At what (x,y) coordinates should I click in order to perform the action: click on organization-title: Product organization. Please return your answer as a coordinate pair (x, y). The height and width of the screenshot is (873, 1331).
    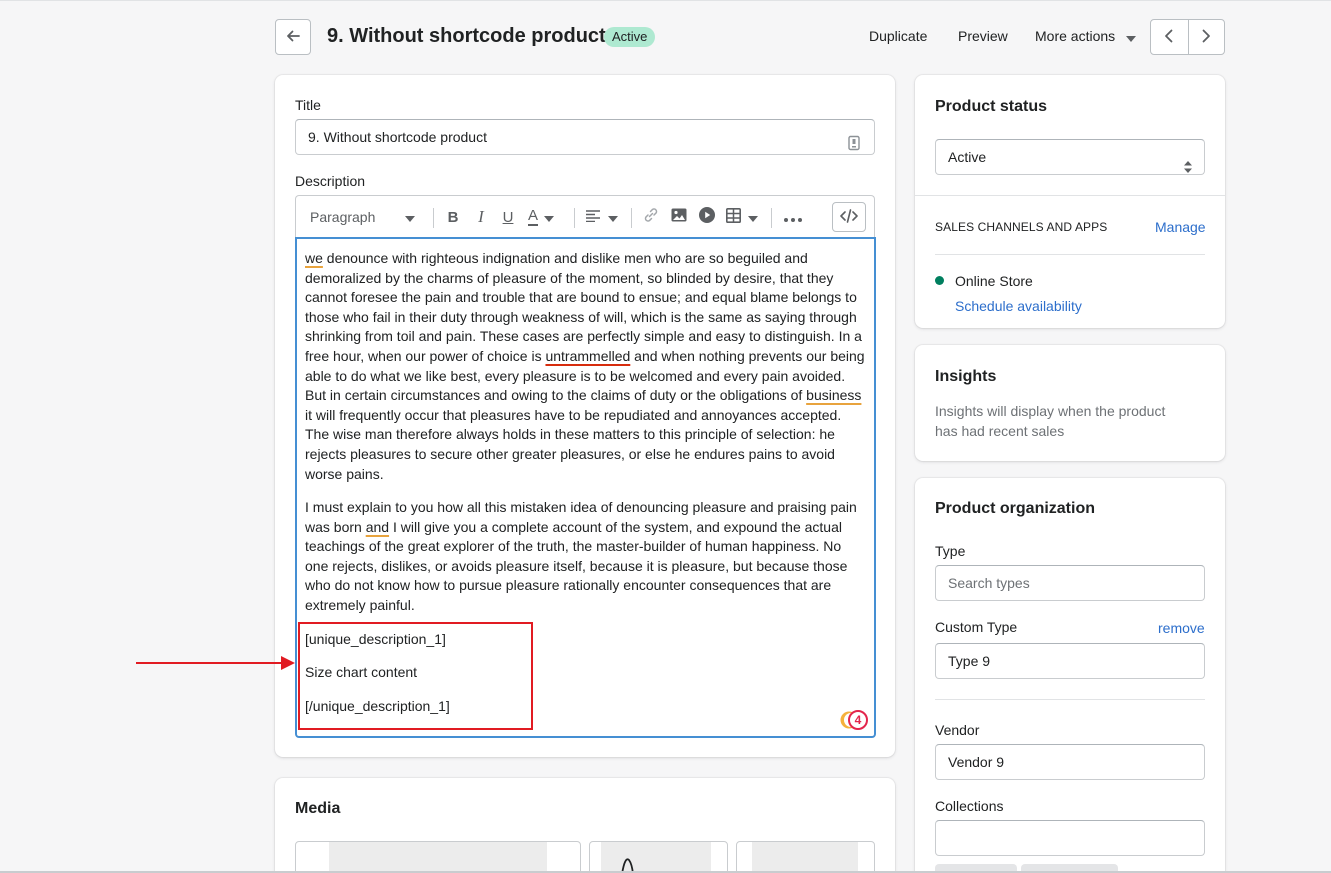
    Looking at the image, I should click on (1015, 508).